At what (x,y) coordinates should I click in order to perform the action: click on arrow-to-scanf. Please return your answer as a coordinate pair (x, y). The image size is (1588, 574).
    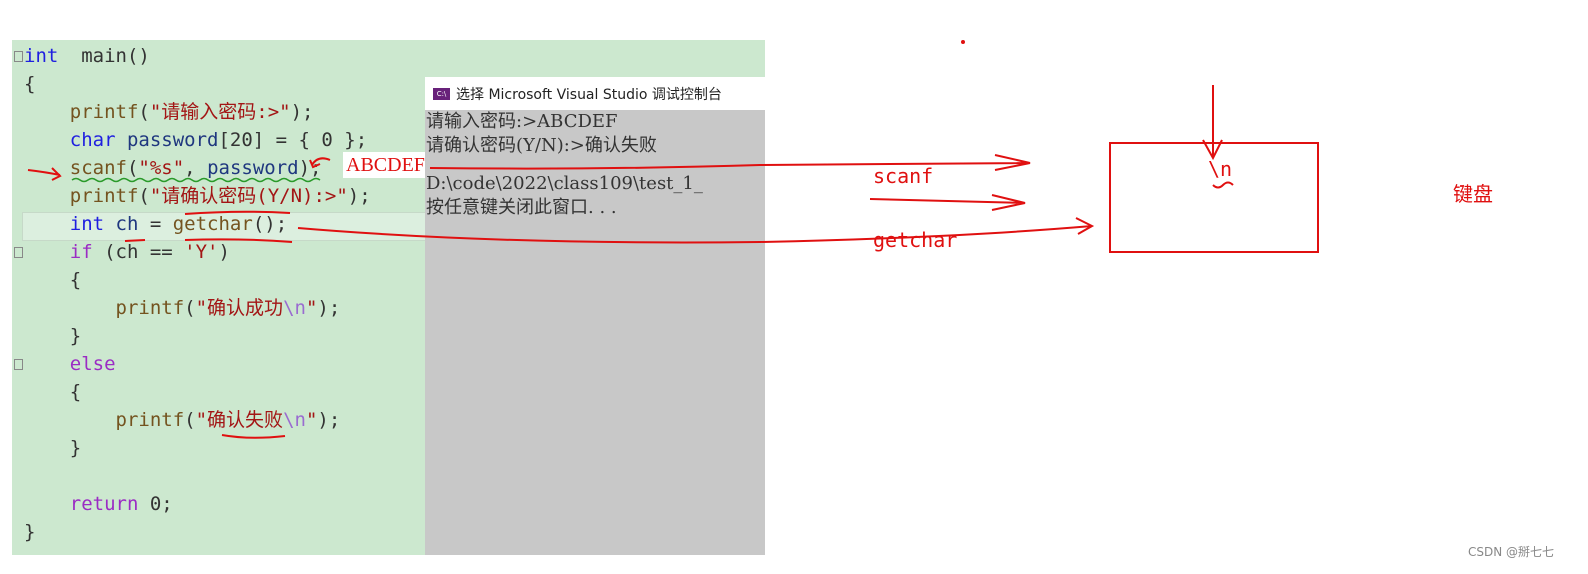
    Looking at the image, I should click on (44, 174).